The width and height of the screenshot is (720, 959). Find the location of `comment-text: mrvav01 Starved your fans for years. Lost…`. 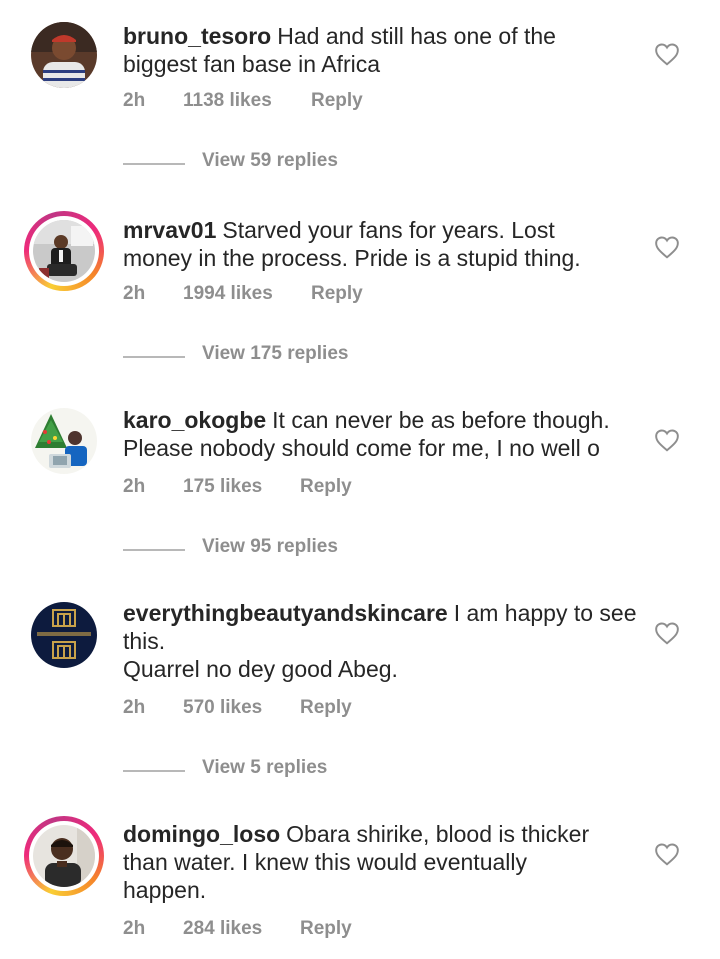

comment-text: mrvav01 Starved your fans for years. Lost… is located at coordinates (383, 244).